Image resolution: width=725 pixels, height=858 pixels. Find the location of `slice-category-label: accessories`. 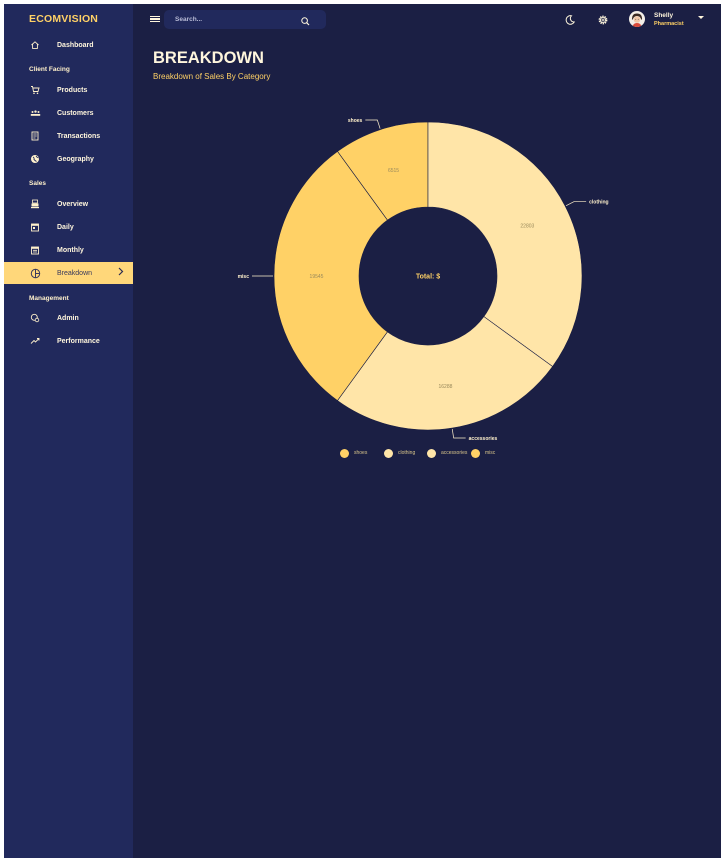

slice-category-label: accessories is located at coordinates (483, 439).